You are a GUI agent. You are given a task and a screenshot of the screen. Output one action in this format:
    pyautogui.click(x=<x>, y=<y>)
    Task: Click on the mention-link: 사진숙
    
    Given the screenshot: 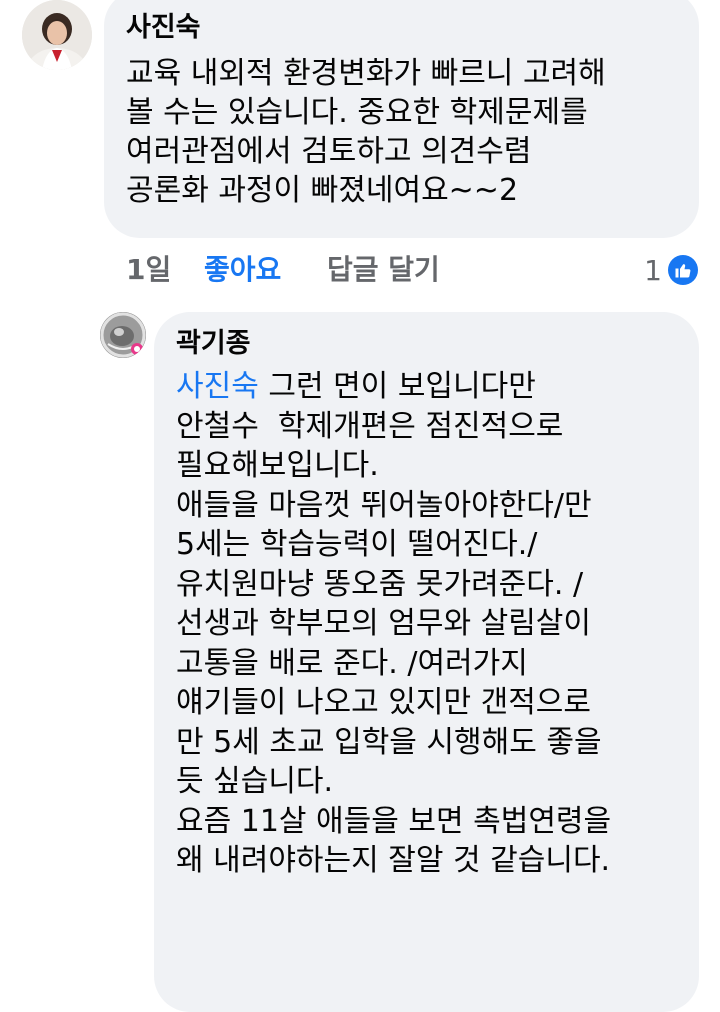 What is the action you would take?
    pyautogui.click(x=217, y=386)
    